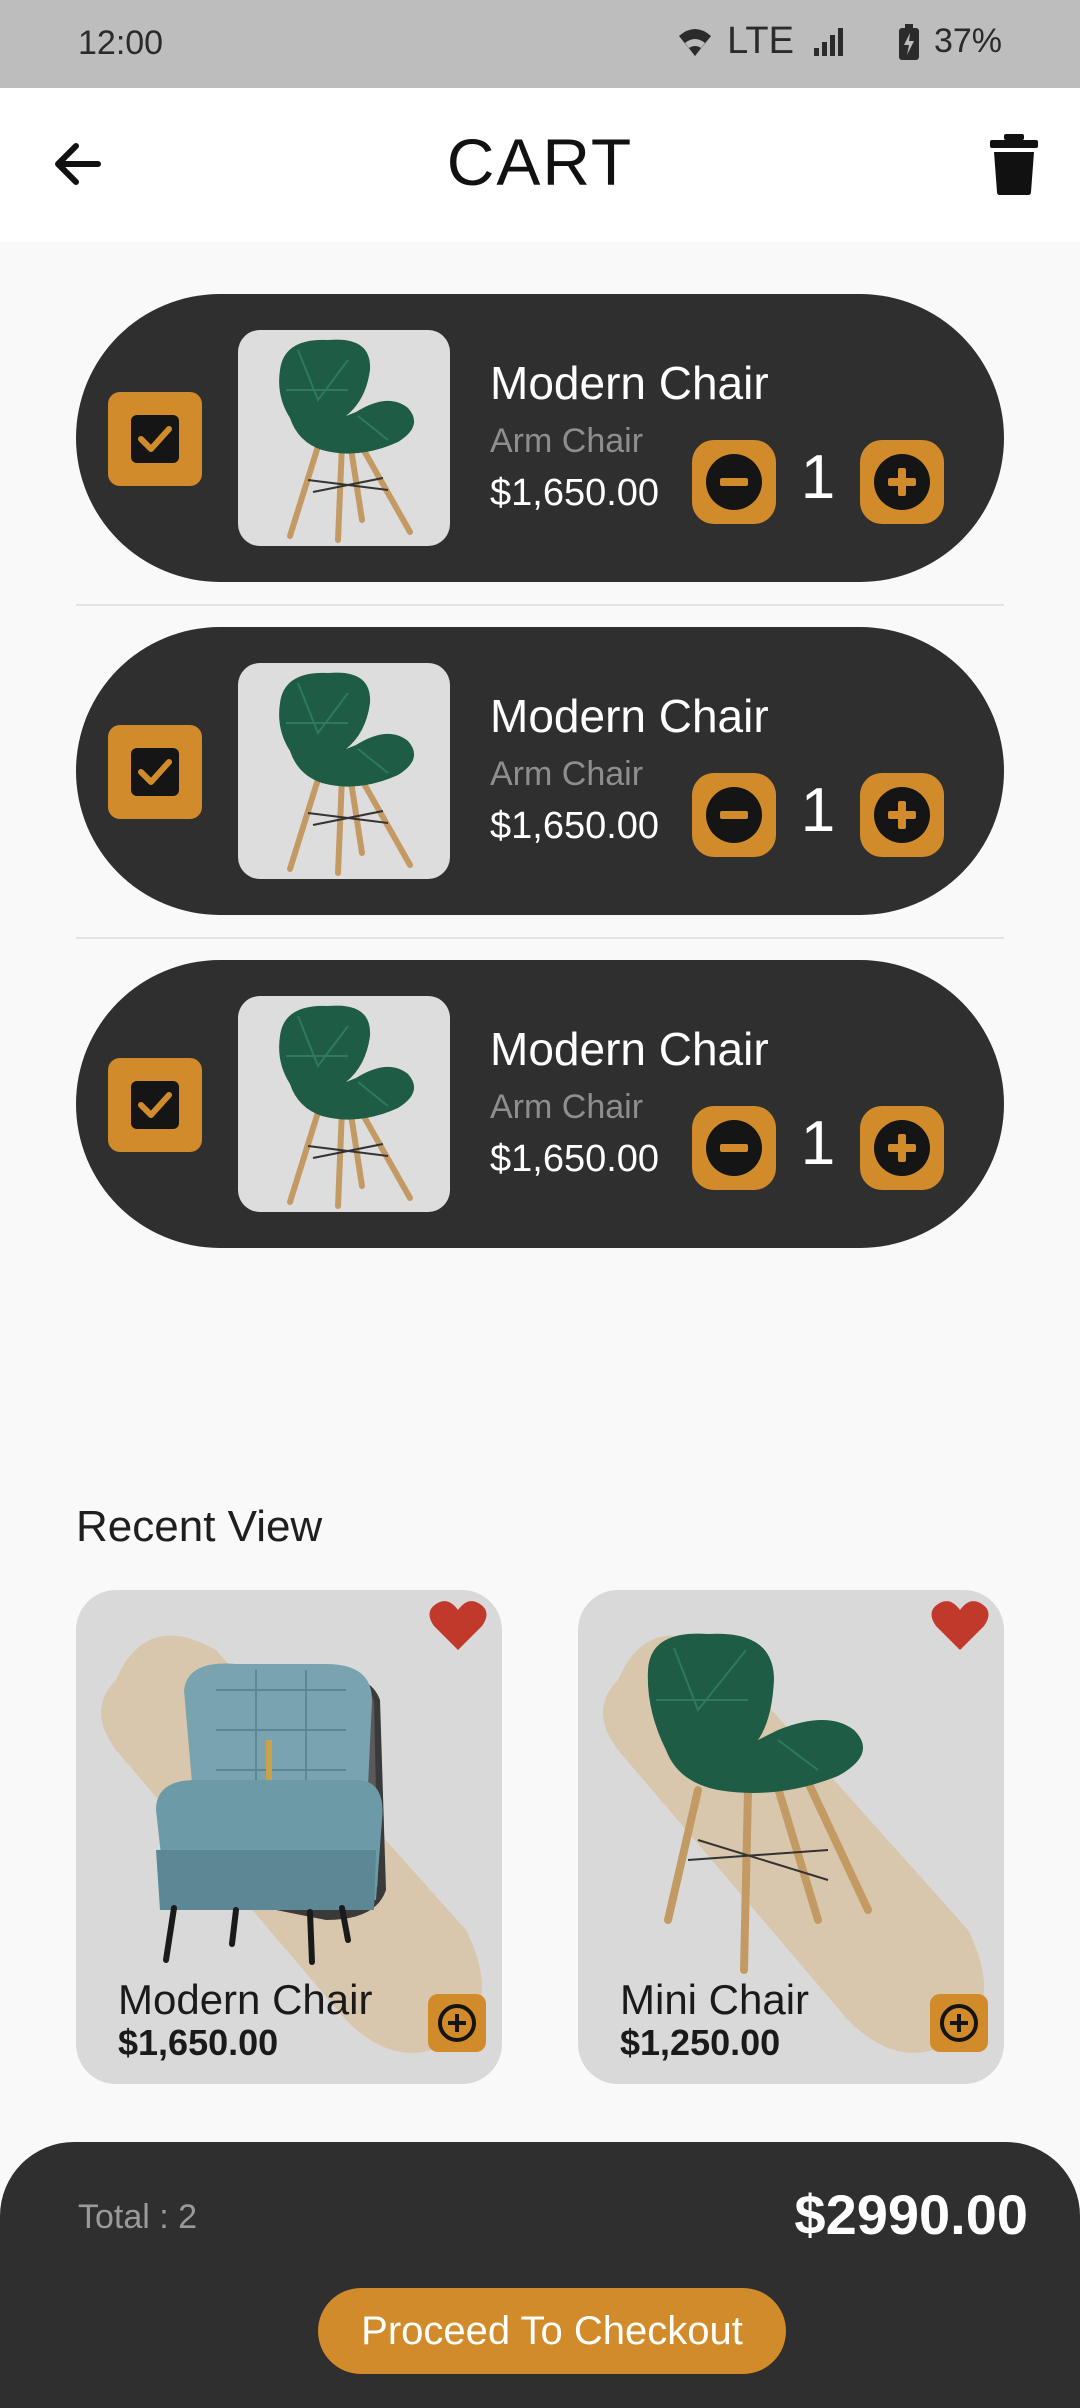 Image resolution: width=1080 pixels, height=2408 pixels. I want to click on recent-product-name: Mini Chair, so click(715, 1999).